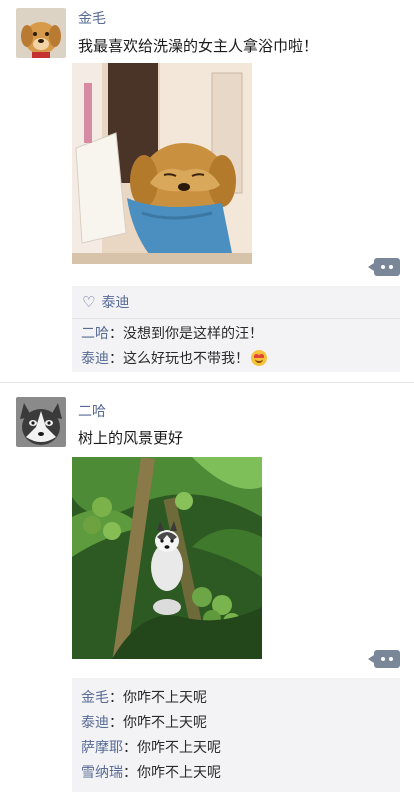 Image resolution: width=414 pixels, height=800 pixels. I want to click on post-text: 我最喜欢给洗澡的女主人拿浴巾啦！, so click(198, 46).